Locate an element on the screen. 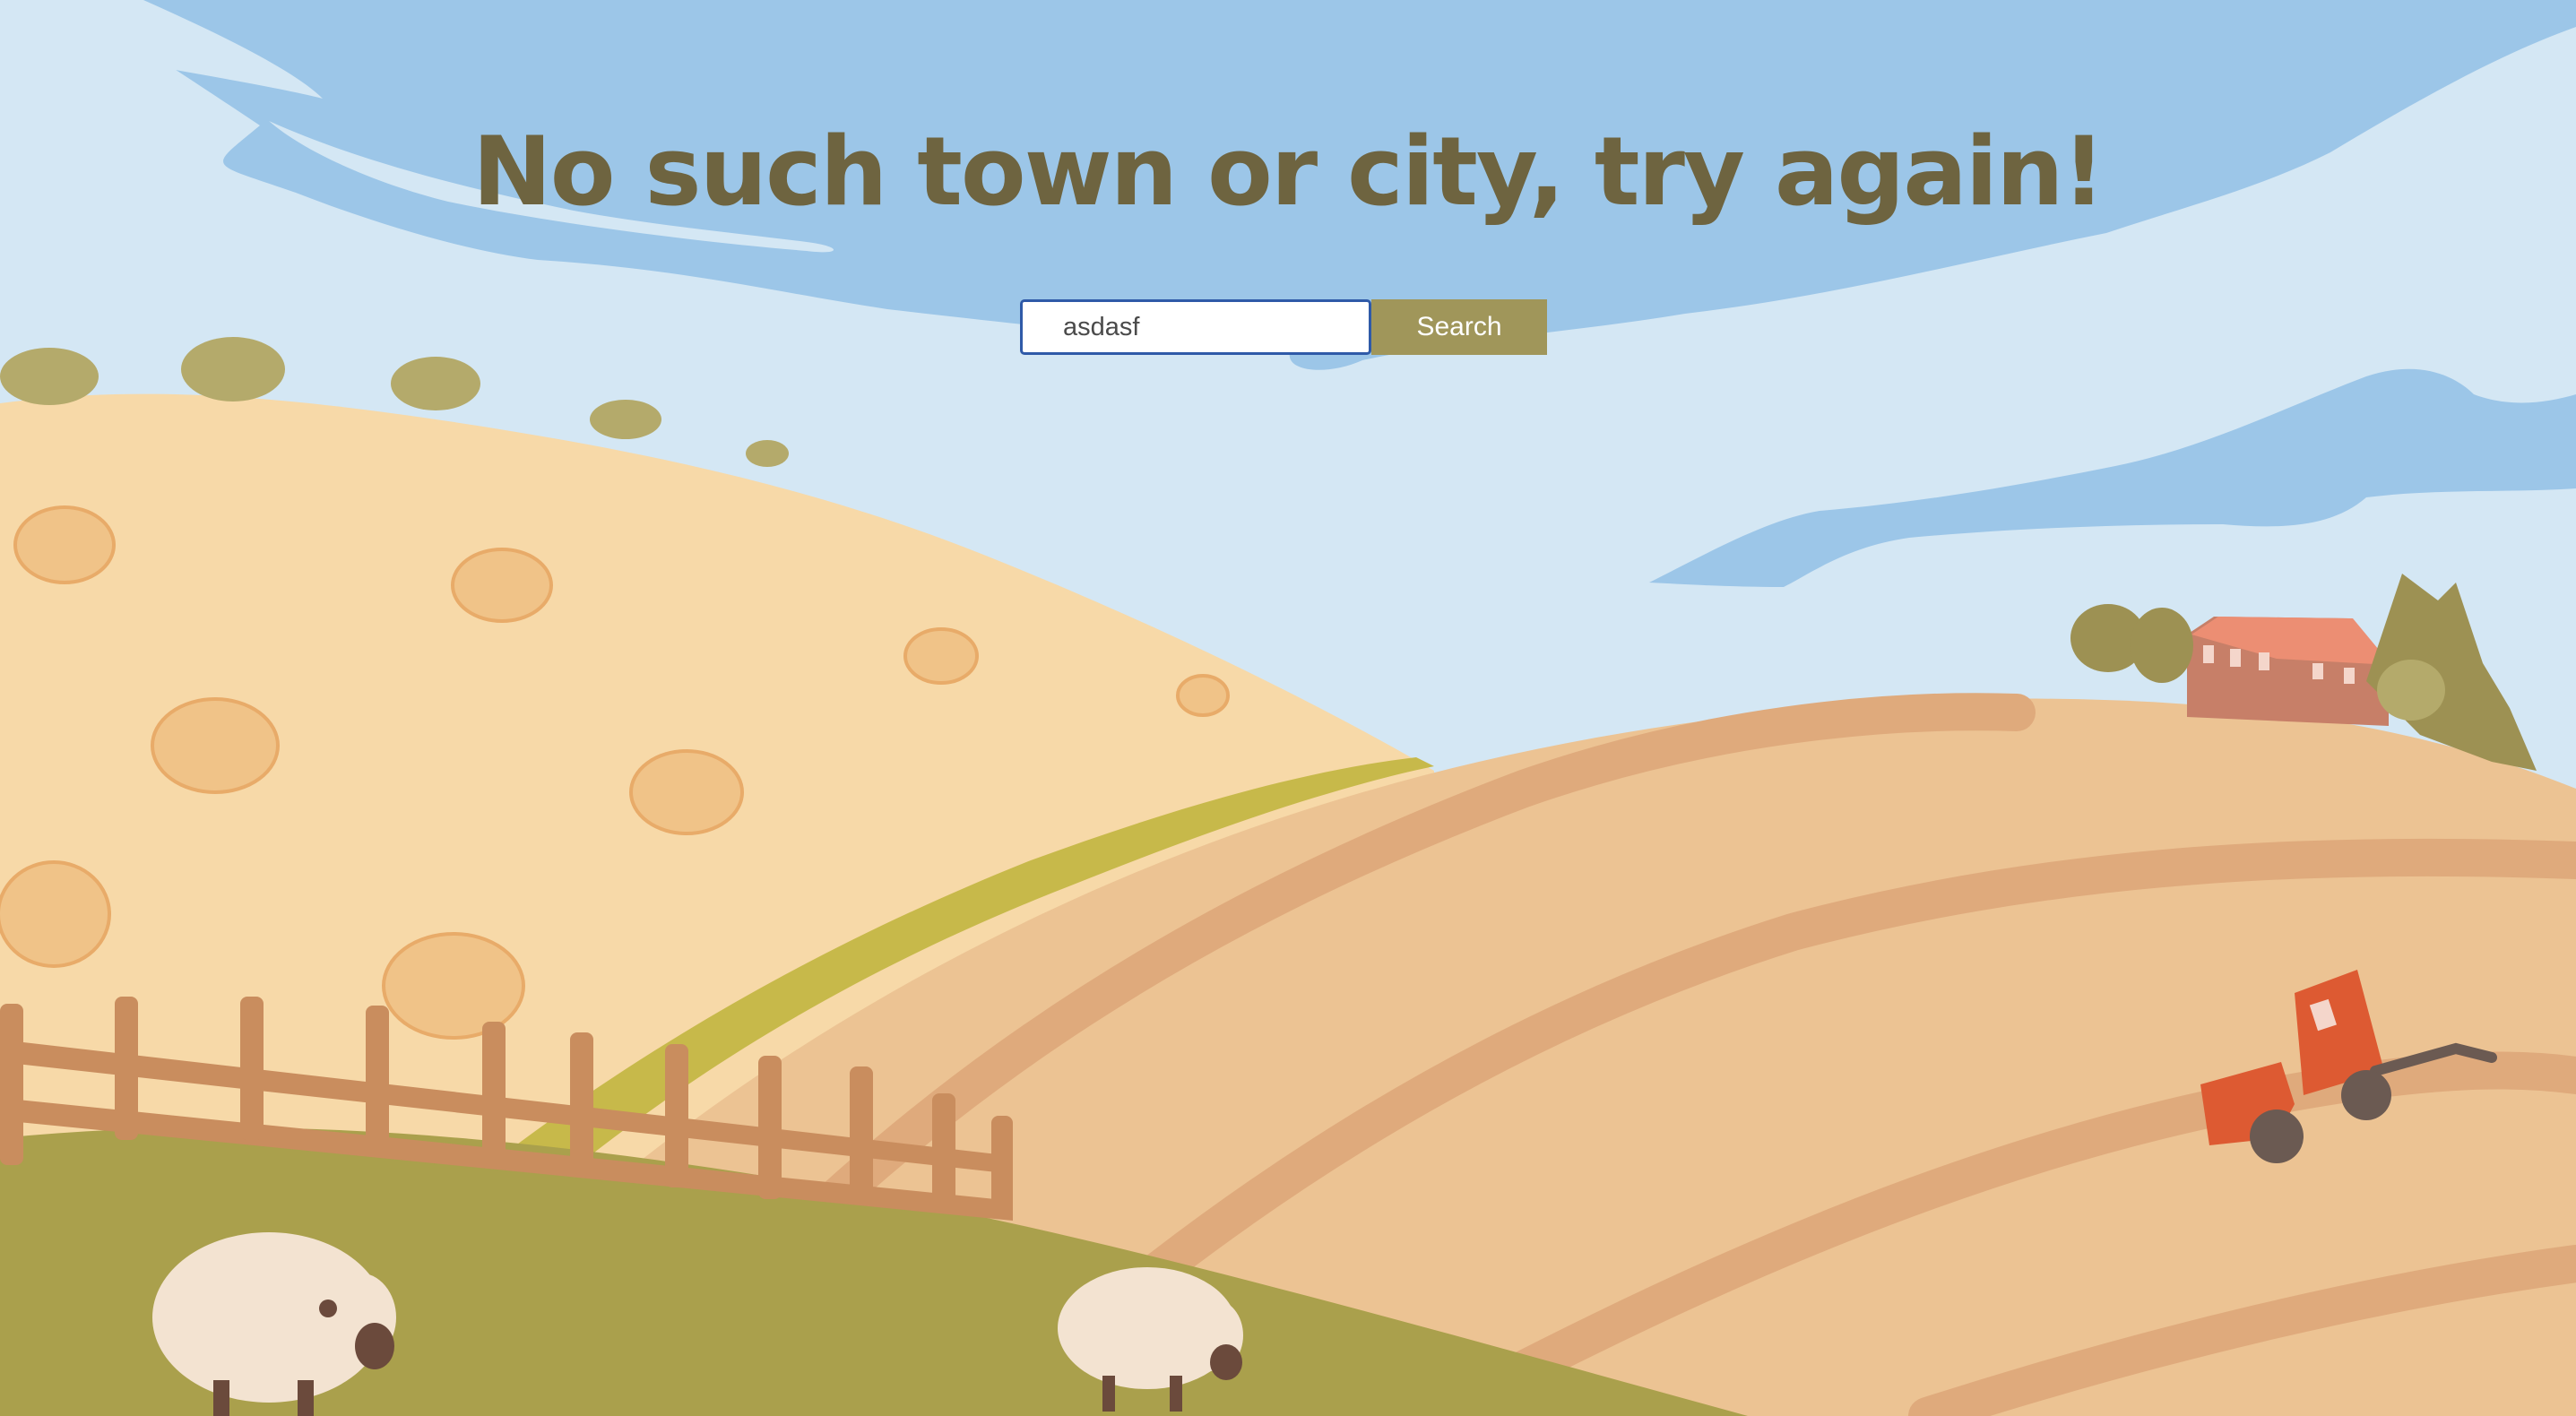 The image size is (2576, 1416). search-input is located at coordinates (1195, 327).